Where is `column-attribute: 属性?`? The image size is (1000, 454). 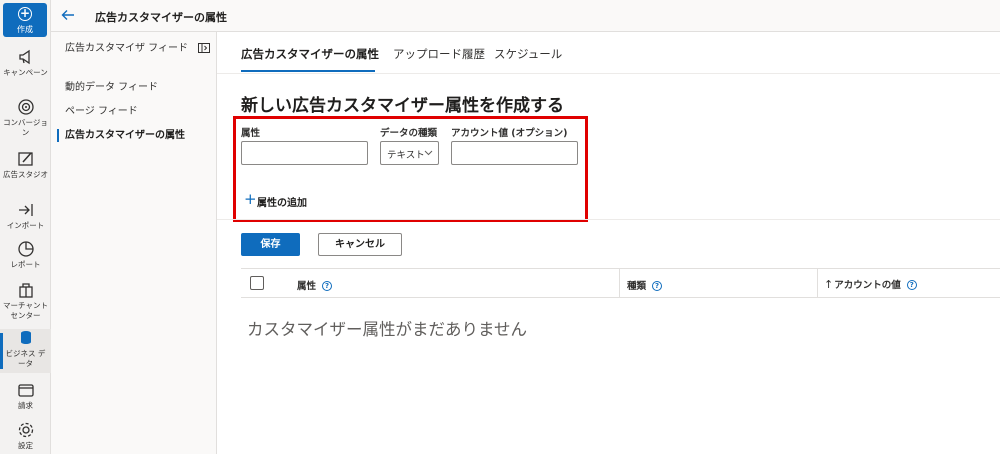
column-attribute: 属性? is located at coordinates (315, 285).